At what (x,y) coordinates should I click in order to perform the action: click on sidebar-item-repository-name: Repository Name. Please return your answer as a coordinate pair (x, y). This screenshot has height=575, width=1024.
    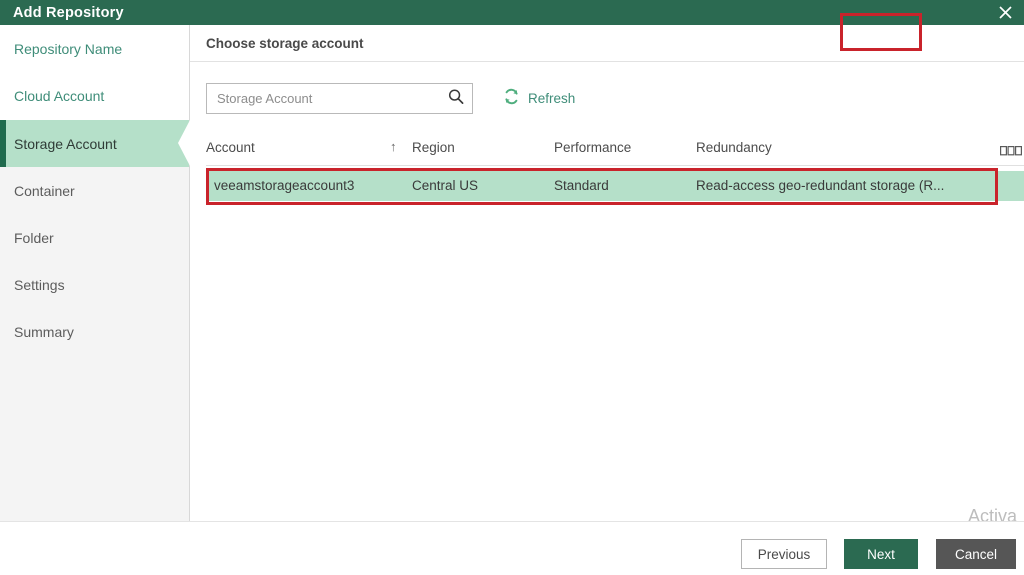
    Looking at the image, I should click on (94, 48).